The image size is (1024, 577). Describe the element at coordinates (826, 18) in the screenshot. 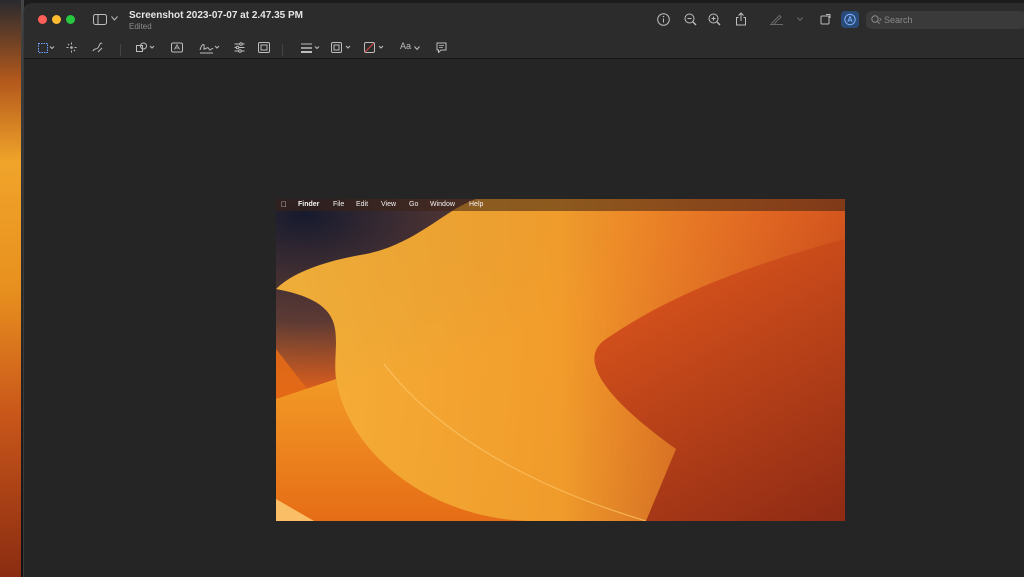

I see `rotate-icon` at that location.